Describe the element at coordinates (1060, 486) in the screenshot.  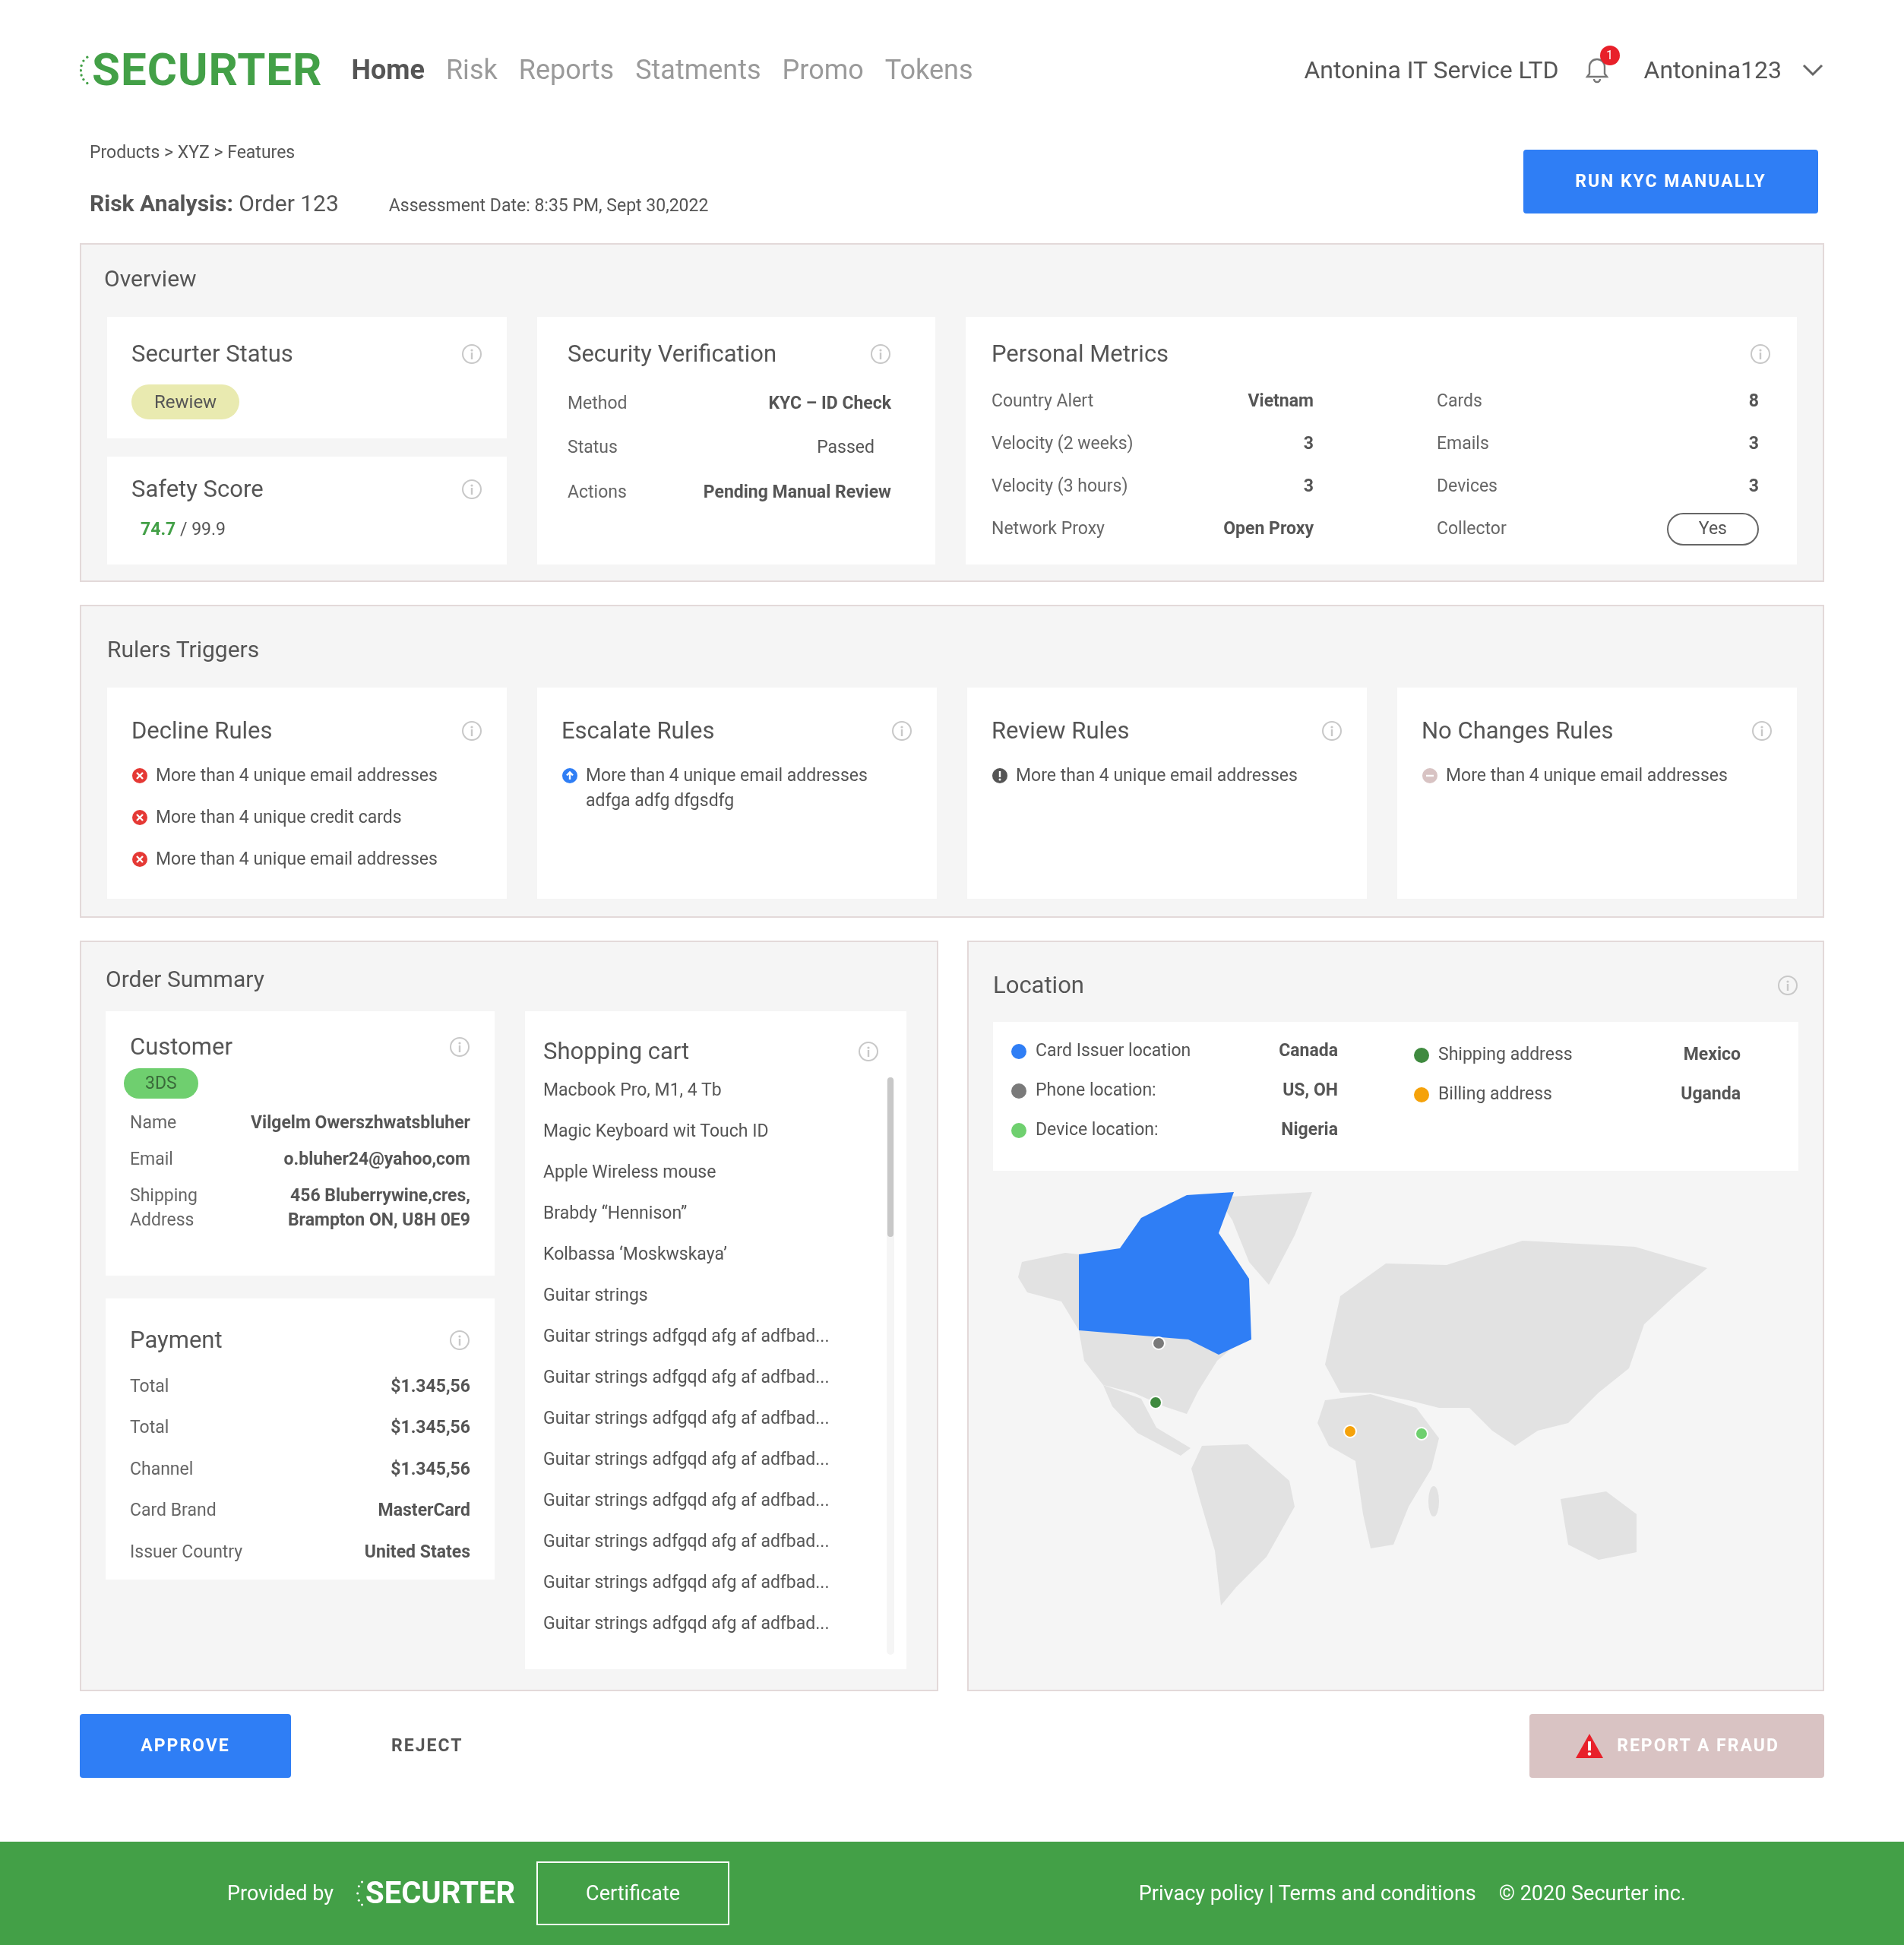
I see `field-label: Velocity (3 hours)` at that location.